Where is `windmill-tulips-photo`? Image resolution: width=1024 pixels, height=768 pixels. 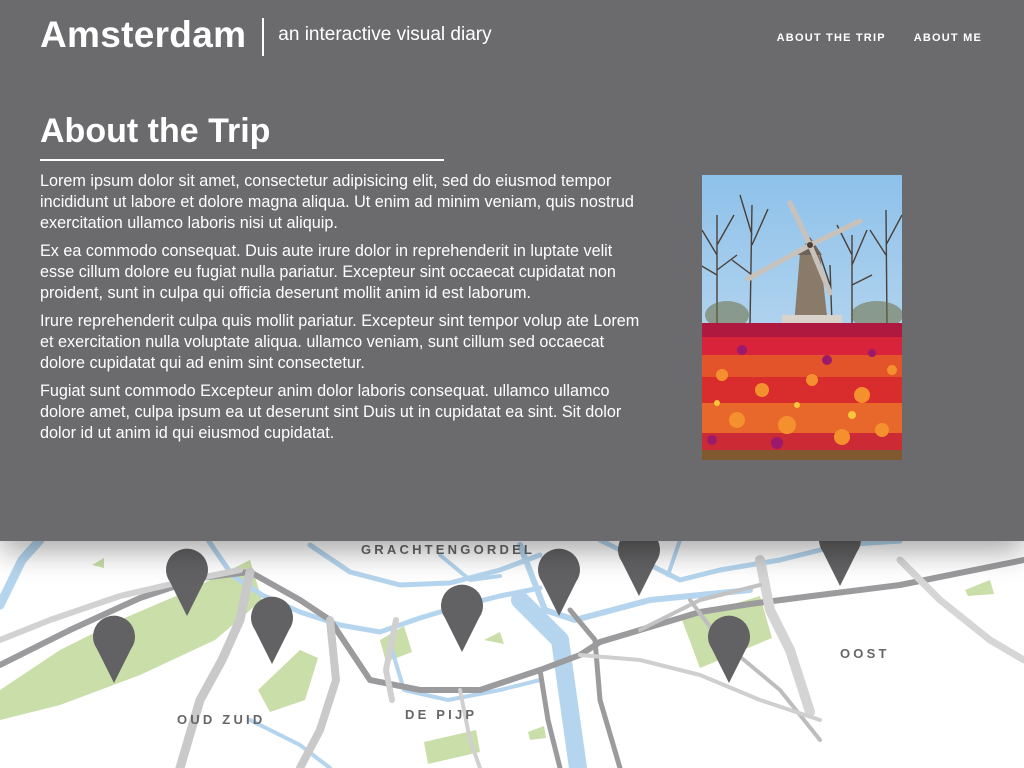
windmill-tulips-photo is located at coordinates (802, 317).